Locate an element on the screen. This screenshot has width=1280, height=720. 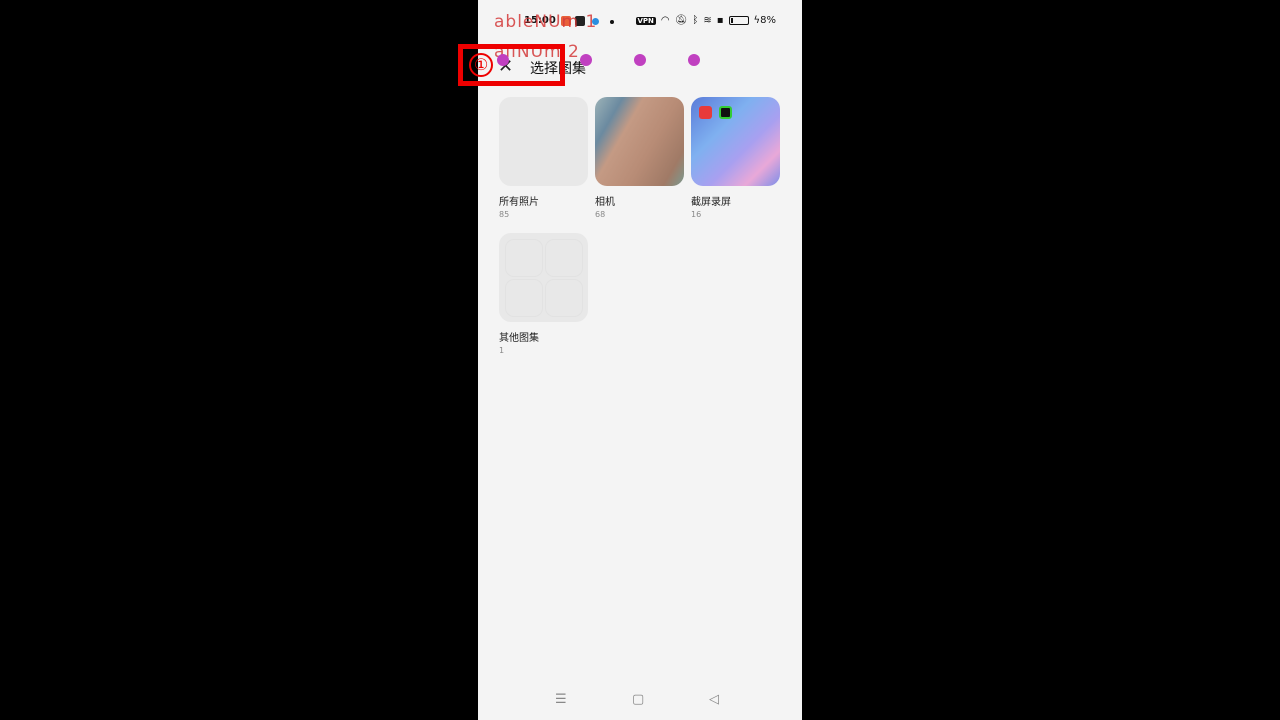
bluetooth-icon: ᛒ is located at coordinates (695, 20).